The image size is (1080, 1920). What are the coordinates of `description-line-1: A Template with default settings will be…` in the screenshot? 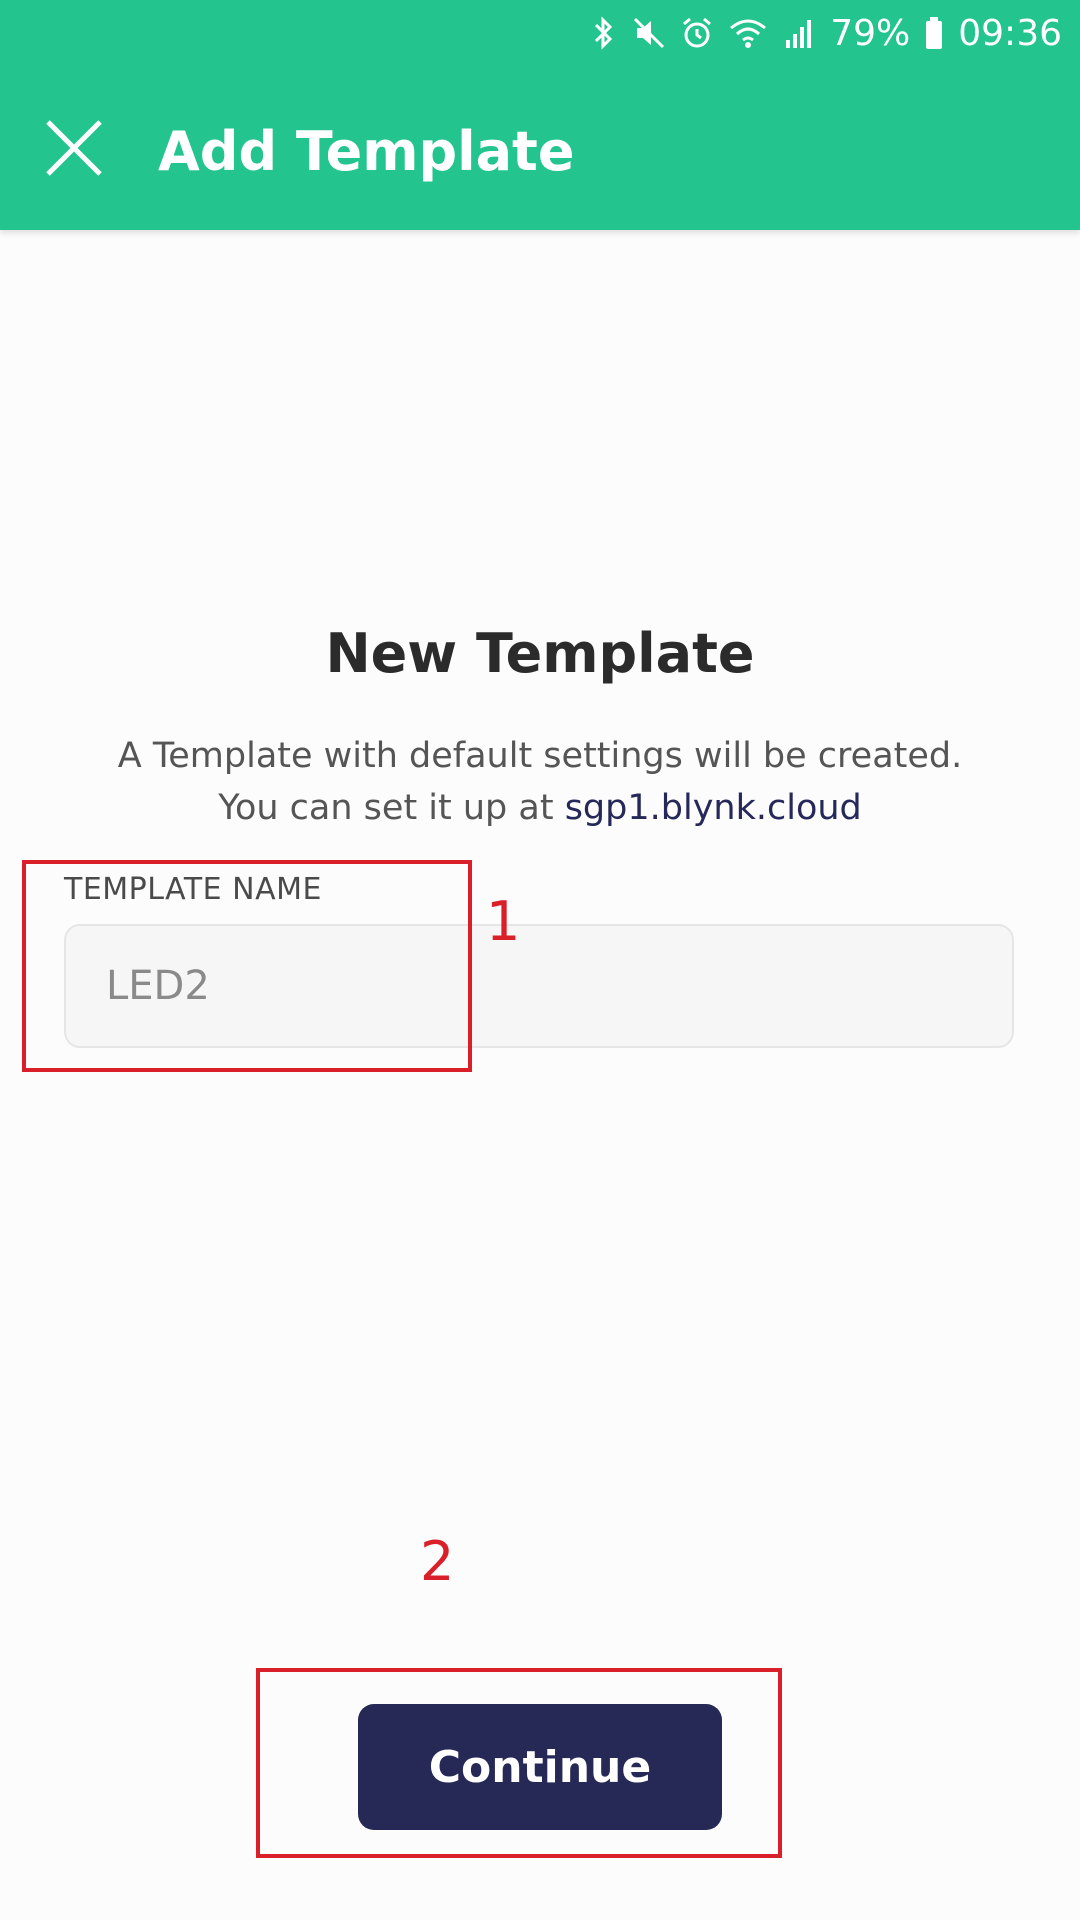 It's located at (540, 756).